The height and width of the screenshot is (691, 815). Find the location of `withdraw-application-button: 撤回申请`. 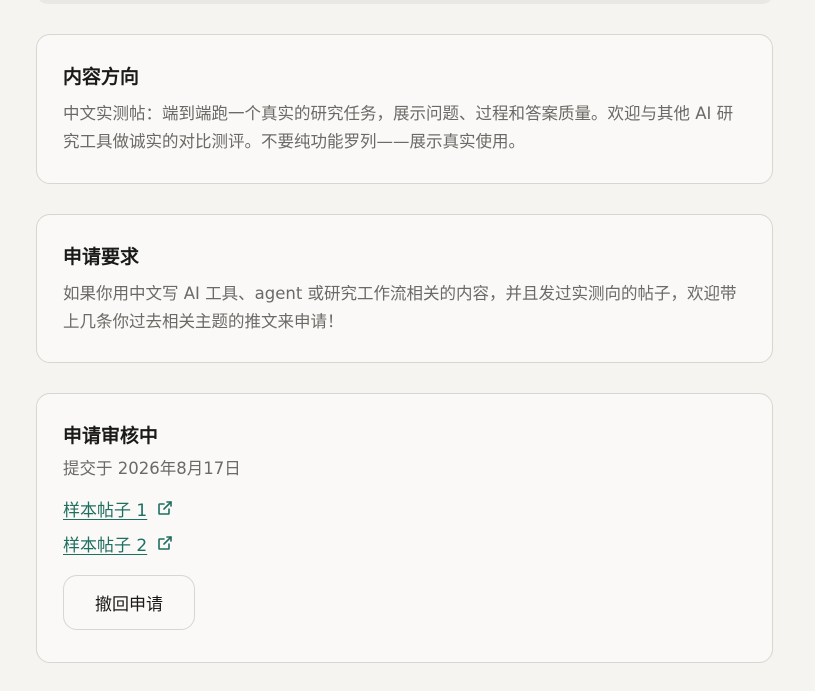

withdraw-application-button: 撤回申请 is located at coordinates (129, 602).